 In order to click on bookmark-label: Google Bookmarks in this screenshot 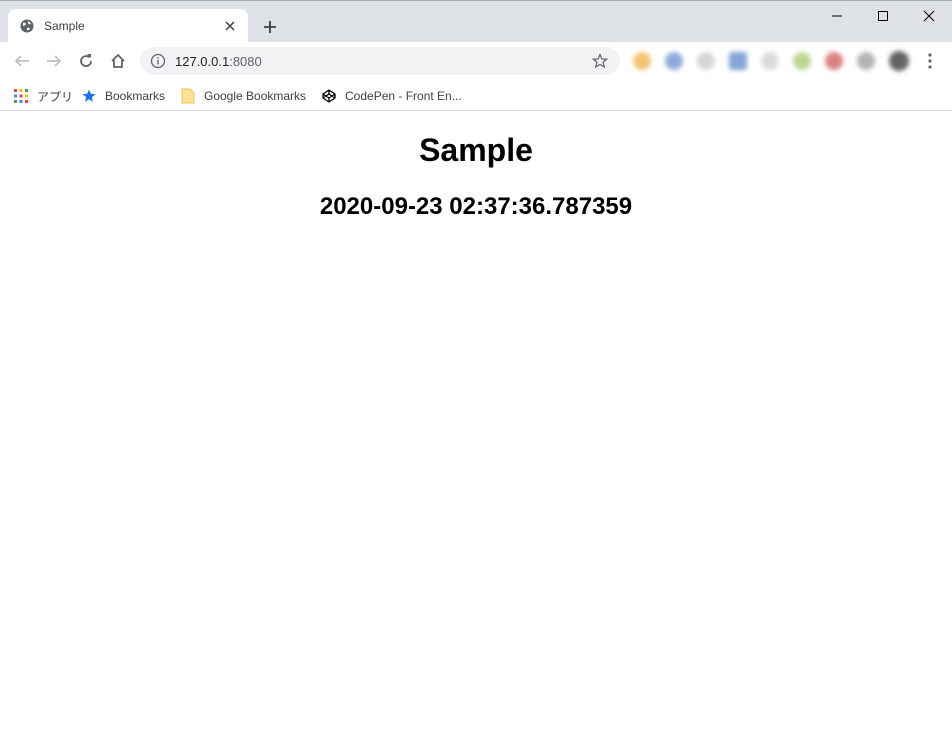, I will do `click(255, 96)`.